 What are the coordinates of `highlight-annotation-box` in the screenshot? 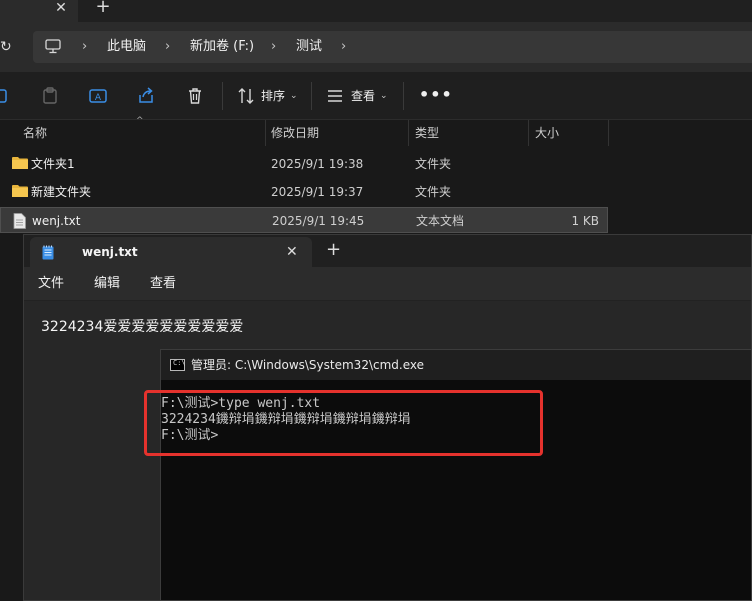 It's located at (343, 423).